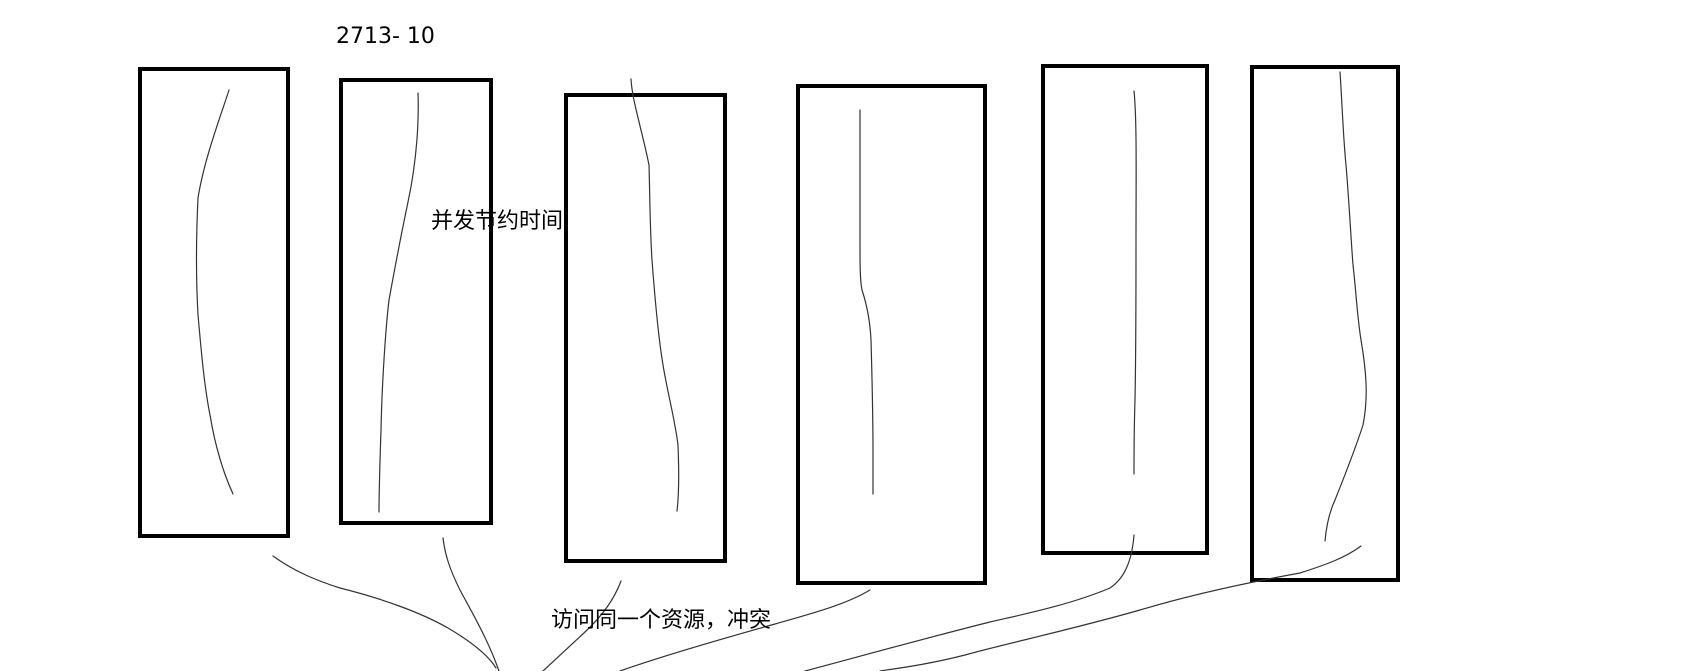 Image resolution: width=1685 pixels, height=671 pixels. I want to click on concurrency-label: 并发节约时间, so click(497, 221).